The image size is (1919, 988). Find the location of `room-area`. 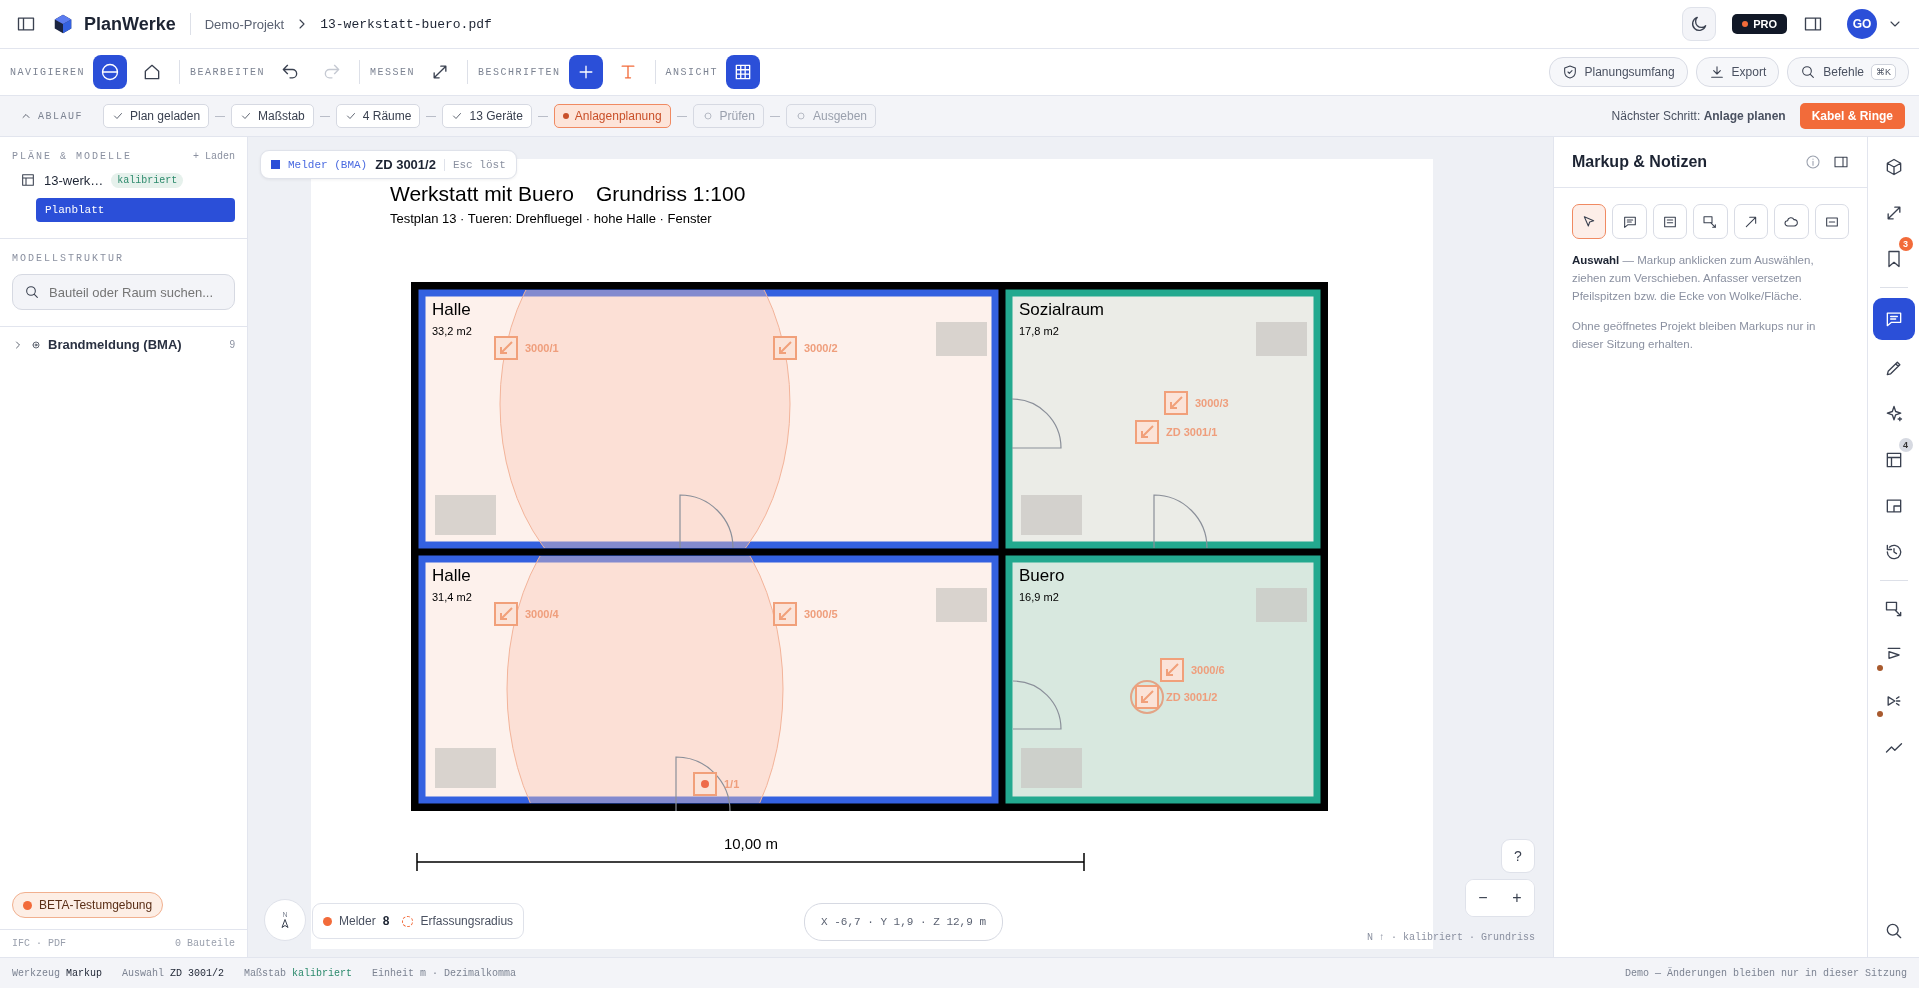

room-area is located at coordinates (708, 679).